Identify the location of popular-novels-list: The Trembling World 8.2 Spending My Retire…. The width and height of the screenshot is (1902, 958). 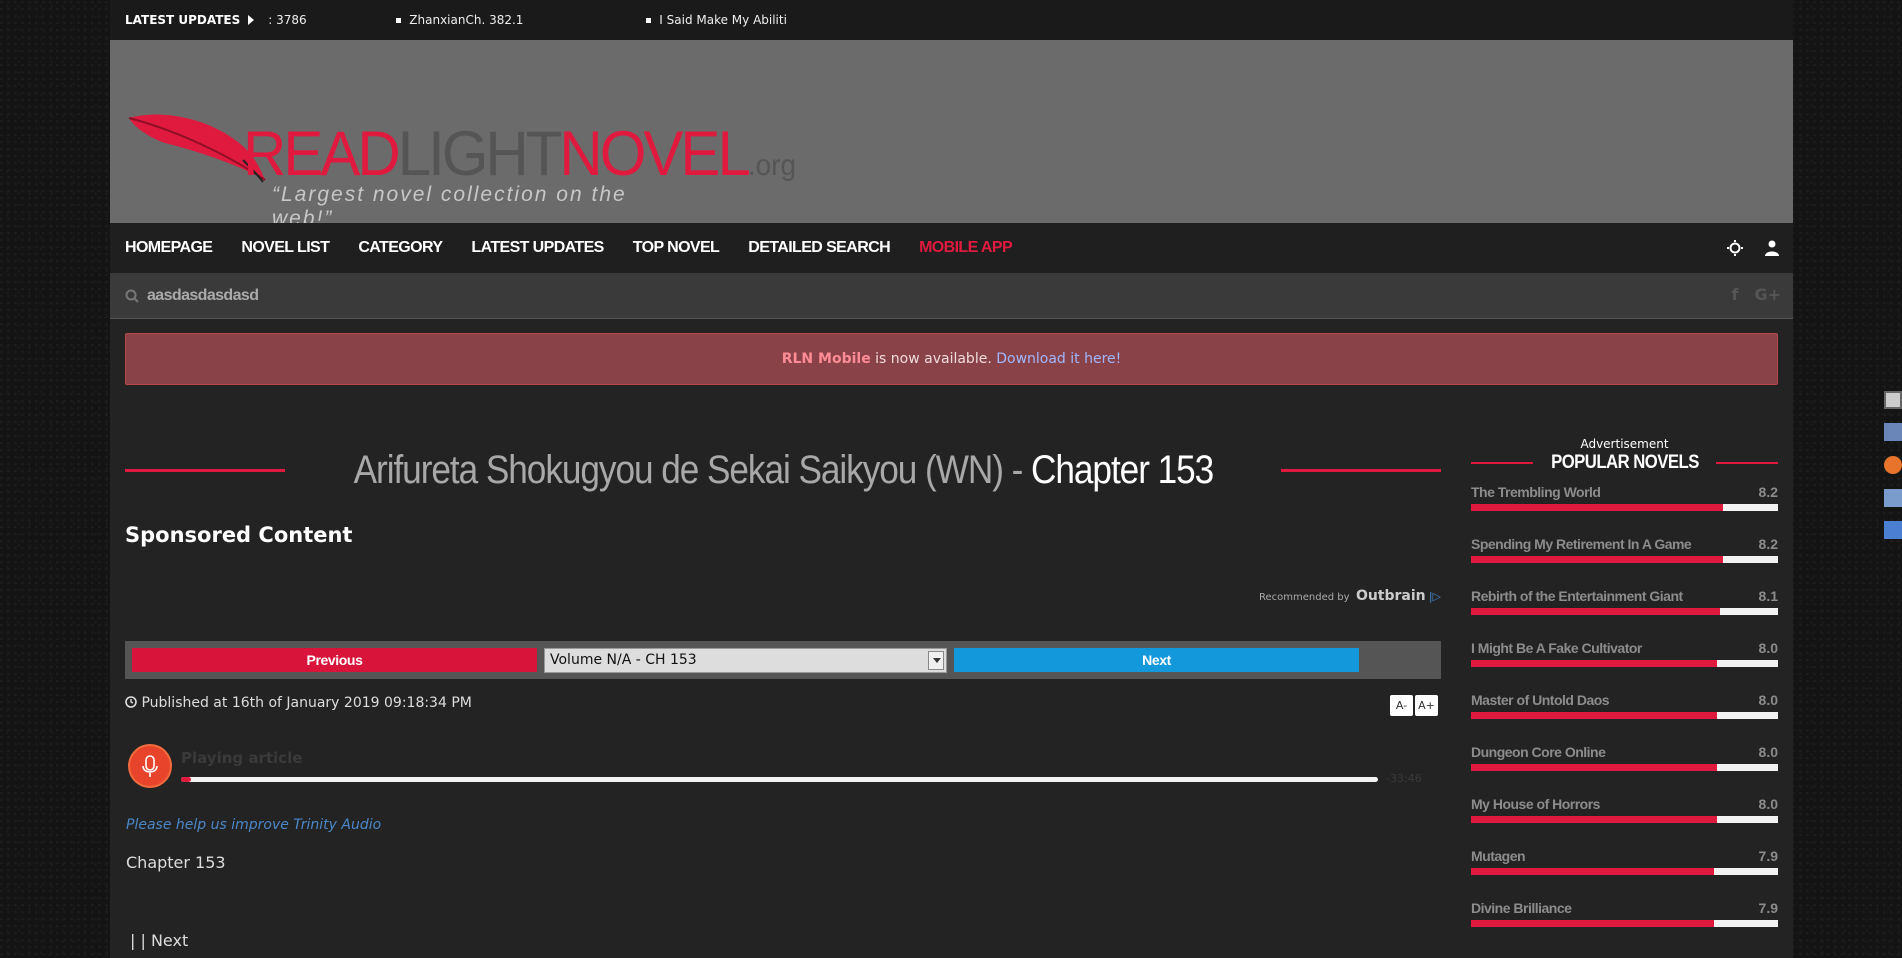
(1624, 718).